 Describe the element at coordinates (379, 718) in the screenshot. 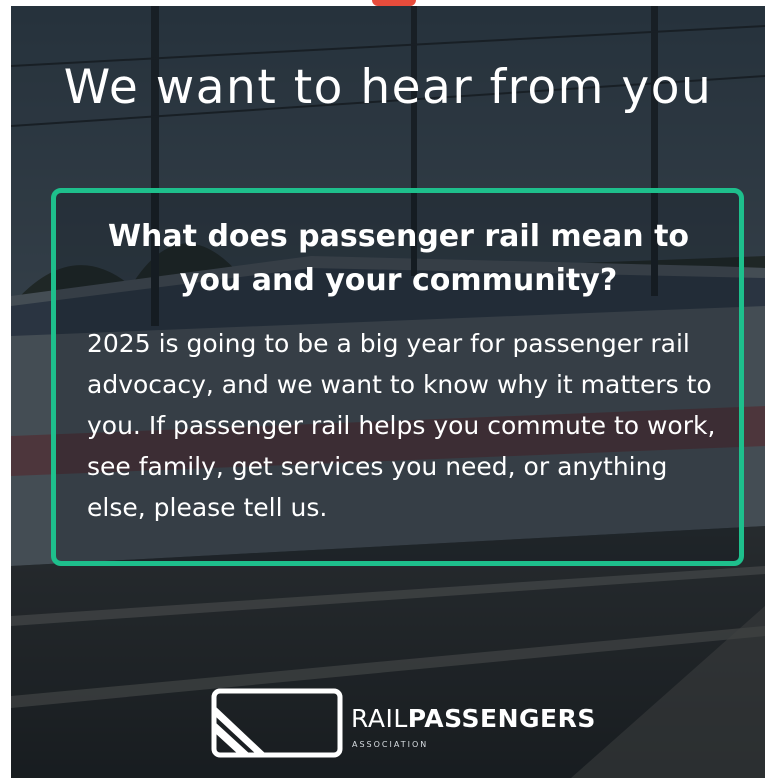

I see `logo-word-rail: RAIL` at that location.